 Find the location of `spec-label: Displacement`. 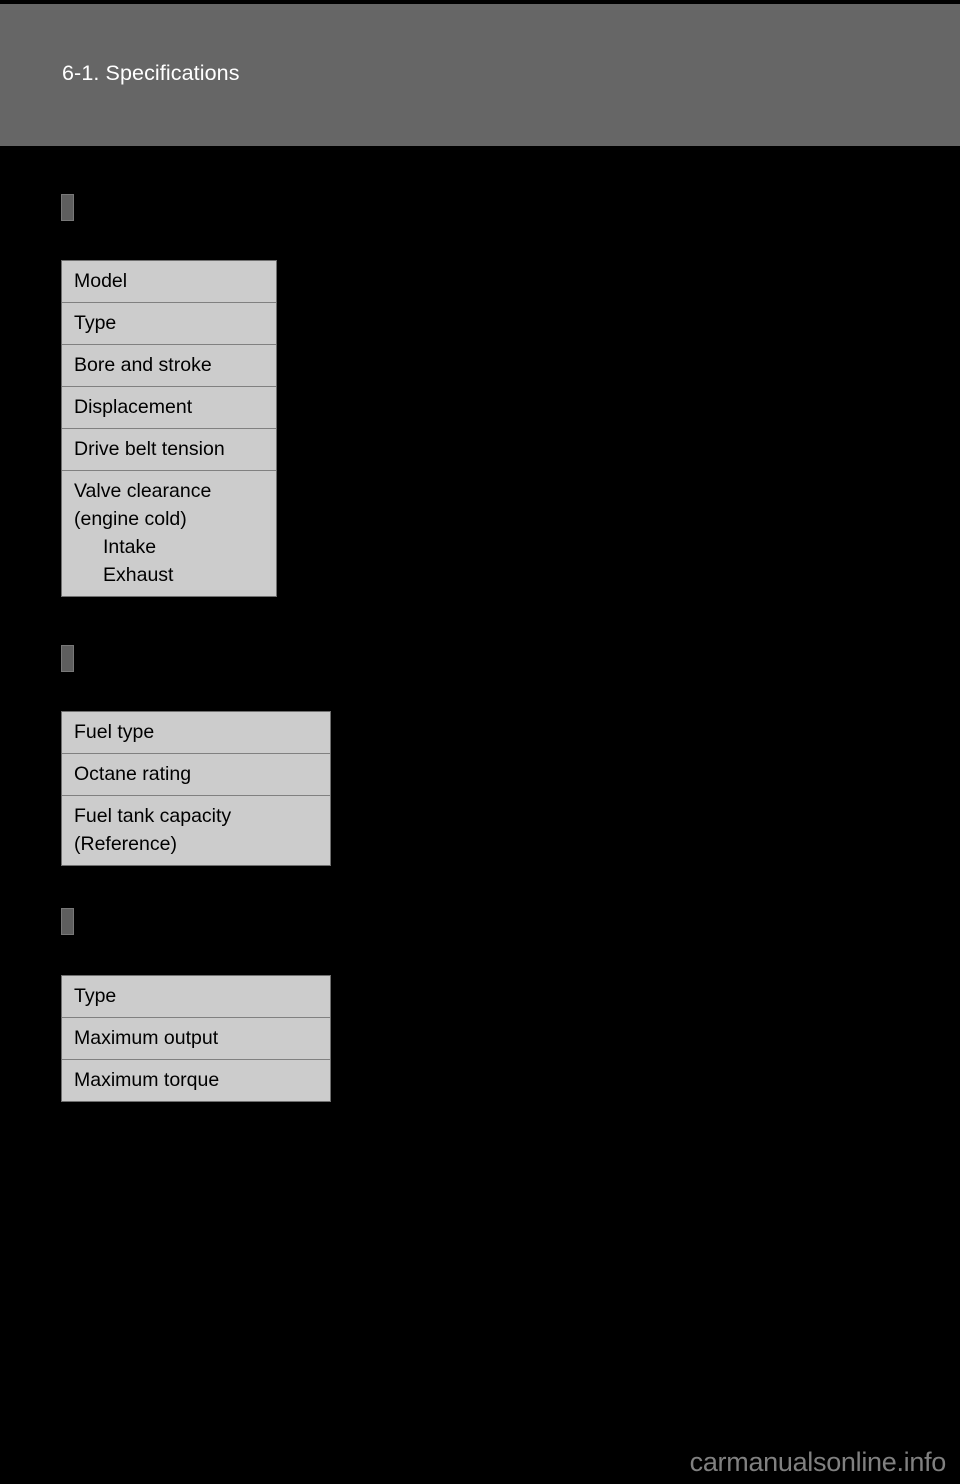

spec-label: Displacement is located at coordinates (133, 407).